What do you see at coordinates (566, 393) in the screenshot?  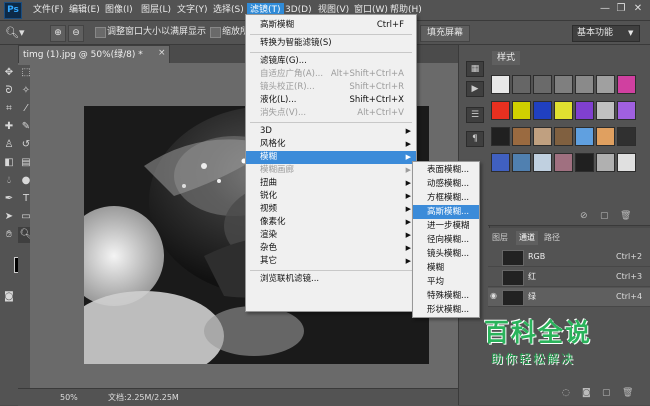 I see `load-selection-icon: ◌` at bounding box center [566, 393].